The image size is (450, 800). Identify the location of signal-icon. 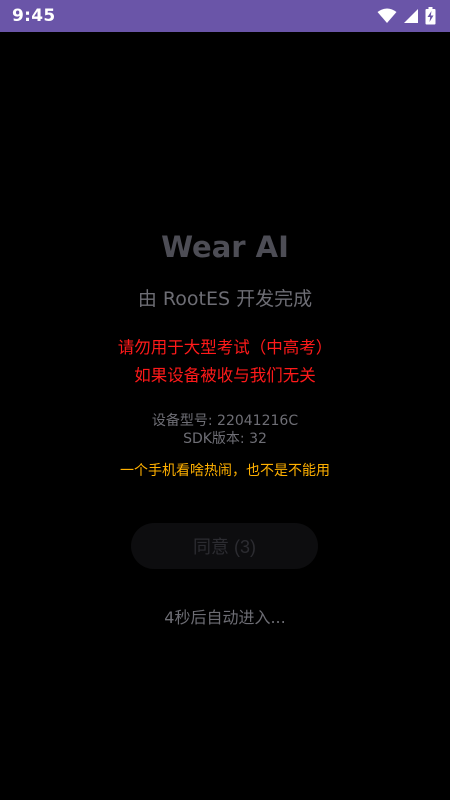
(411, 16).